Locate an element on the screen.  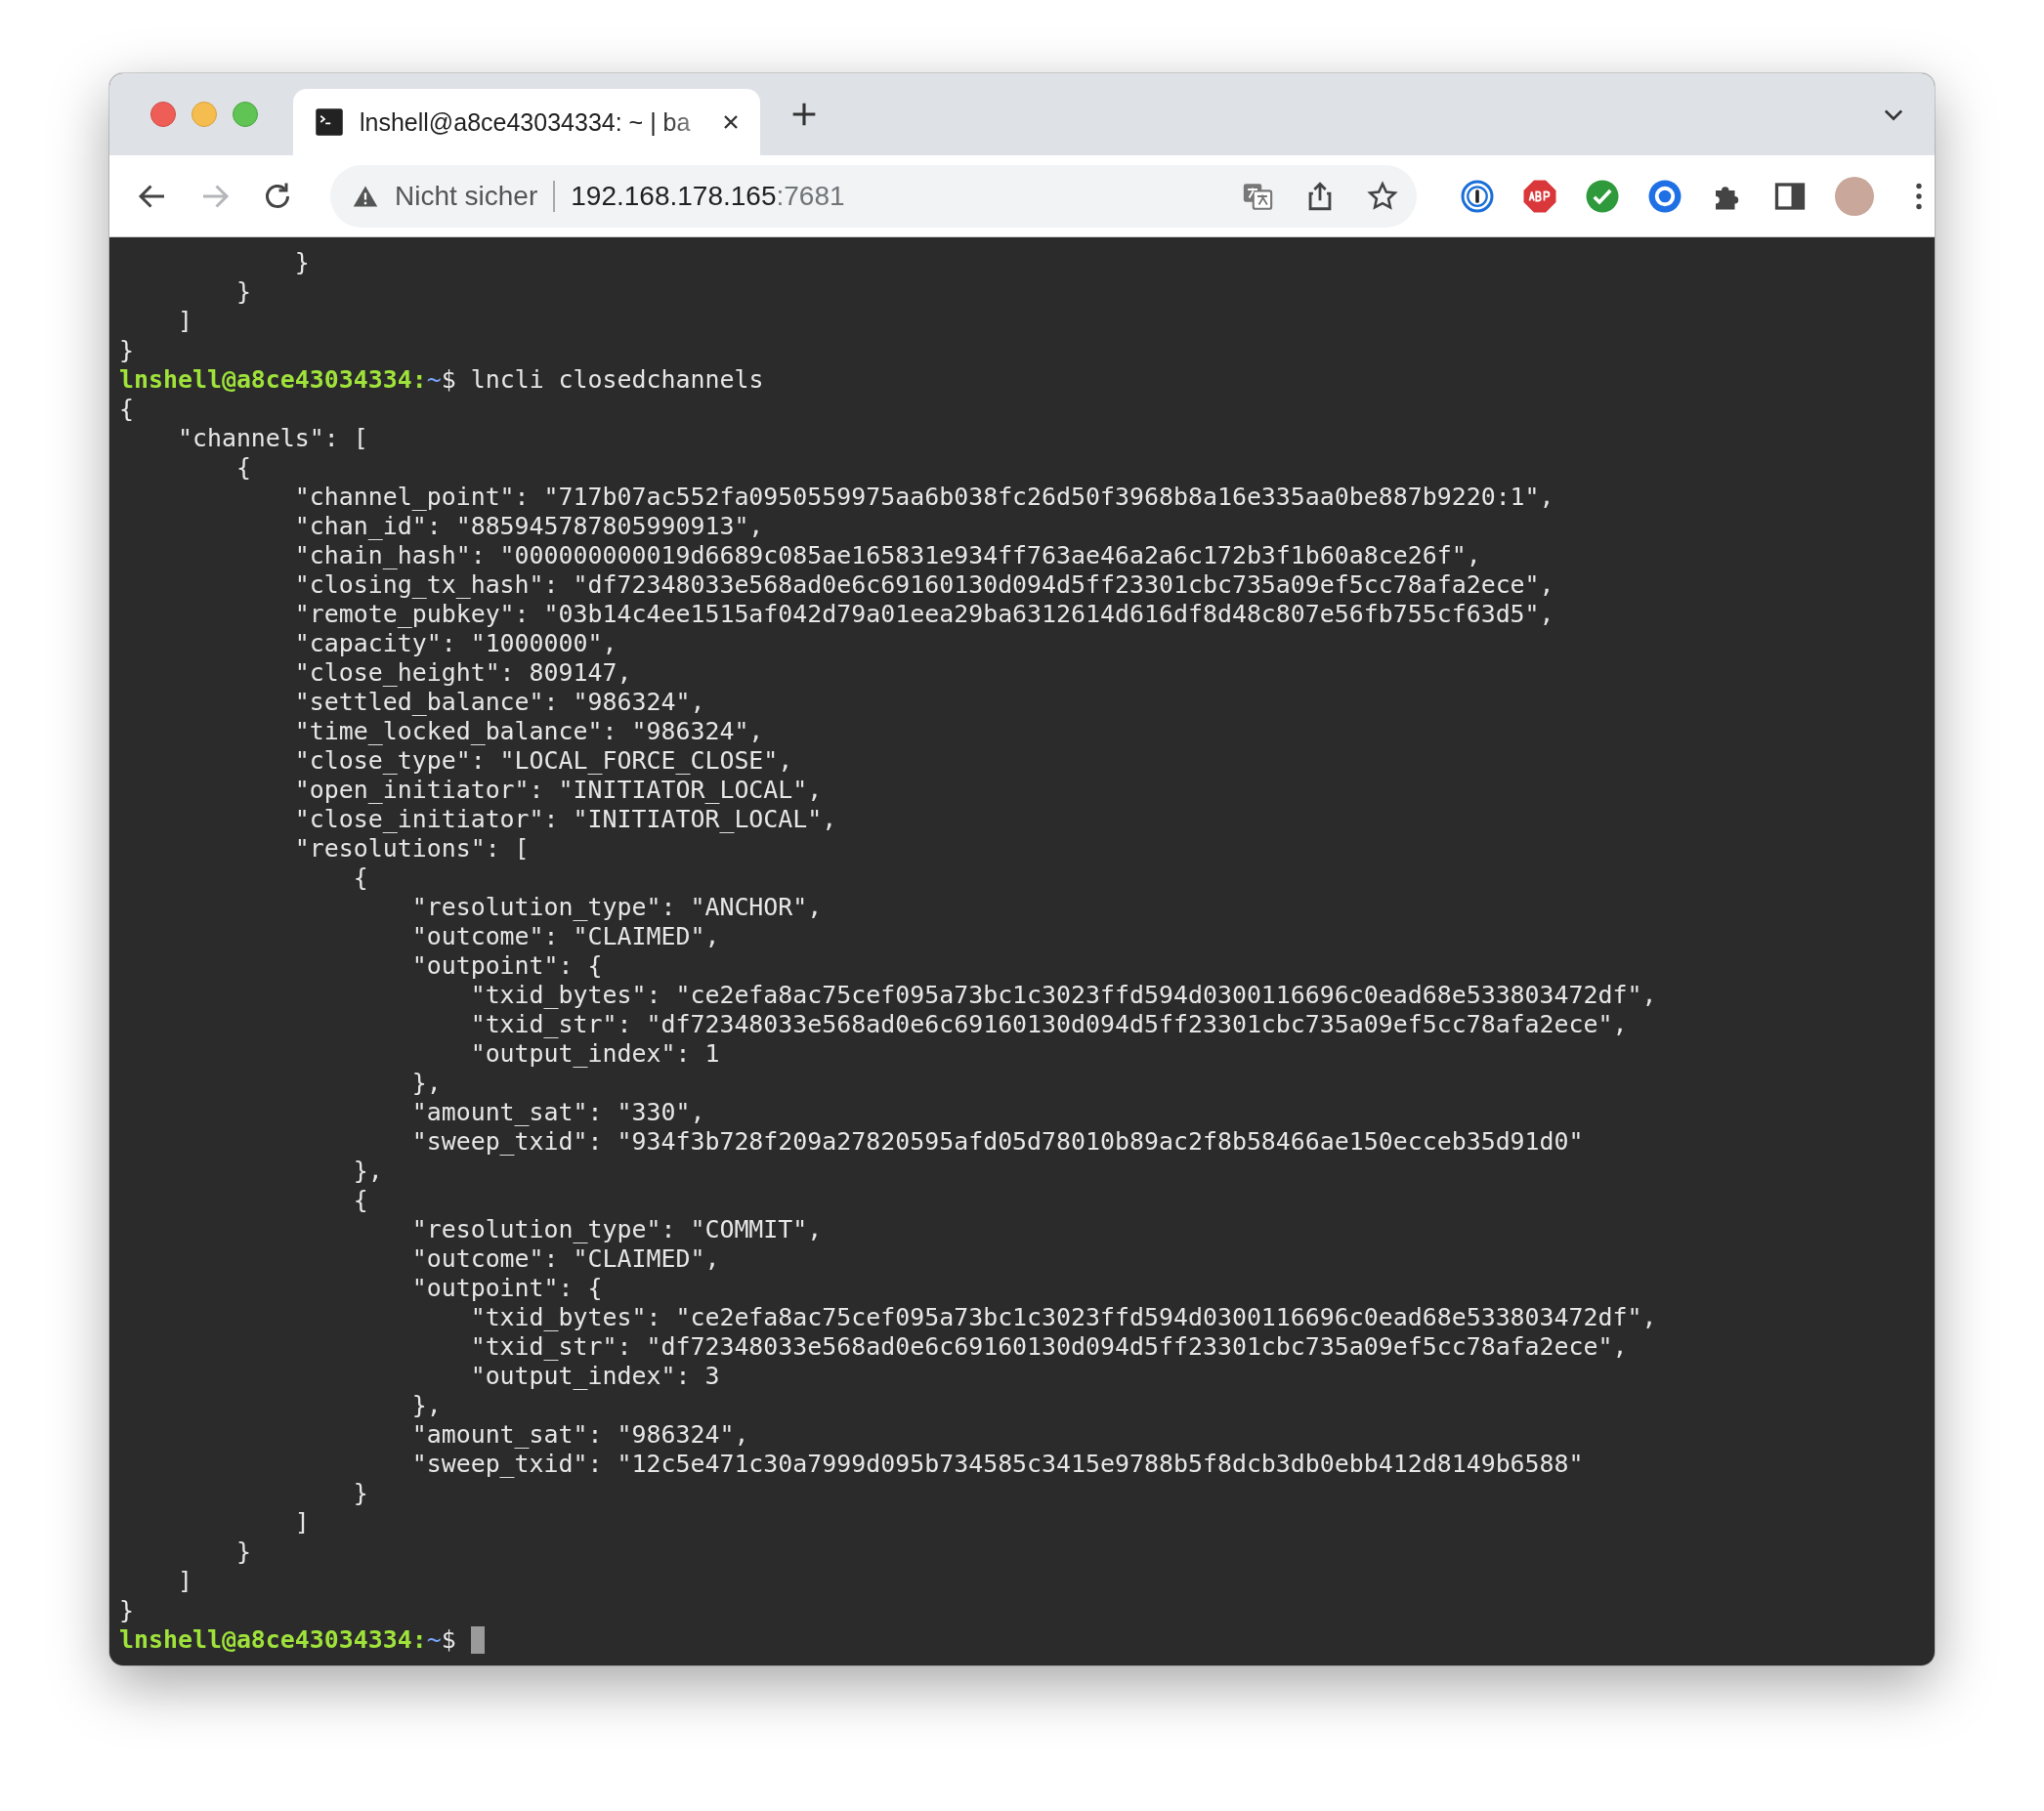
security-label: Nicht sicher is located at coordinates (466, 196).